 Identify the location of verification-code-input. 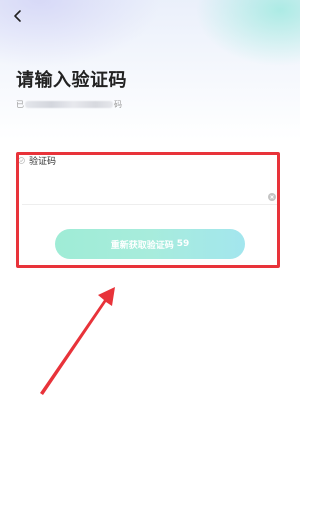
(140, 189).